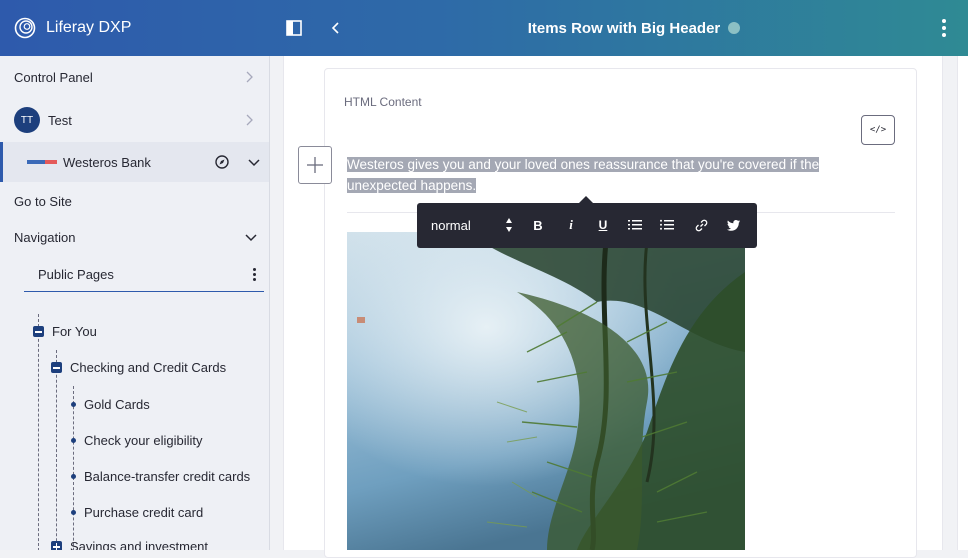 The height and width of the screenshot is (558, 968). What do you see at coordinates (148, 367) in the screenshot?
I see `tree-item-label: Checking and Credit Cards` at bounding box center [148, 367].